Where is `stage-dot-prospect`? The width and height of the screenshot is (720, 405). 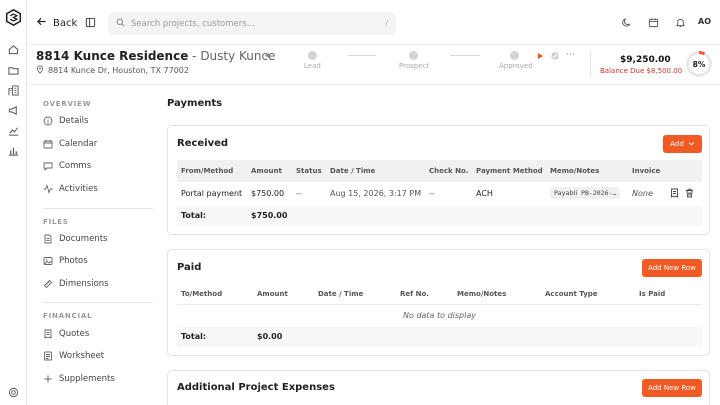
stage-dot-prospect is located at coordinates (413, 55).